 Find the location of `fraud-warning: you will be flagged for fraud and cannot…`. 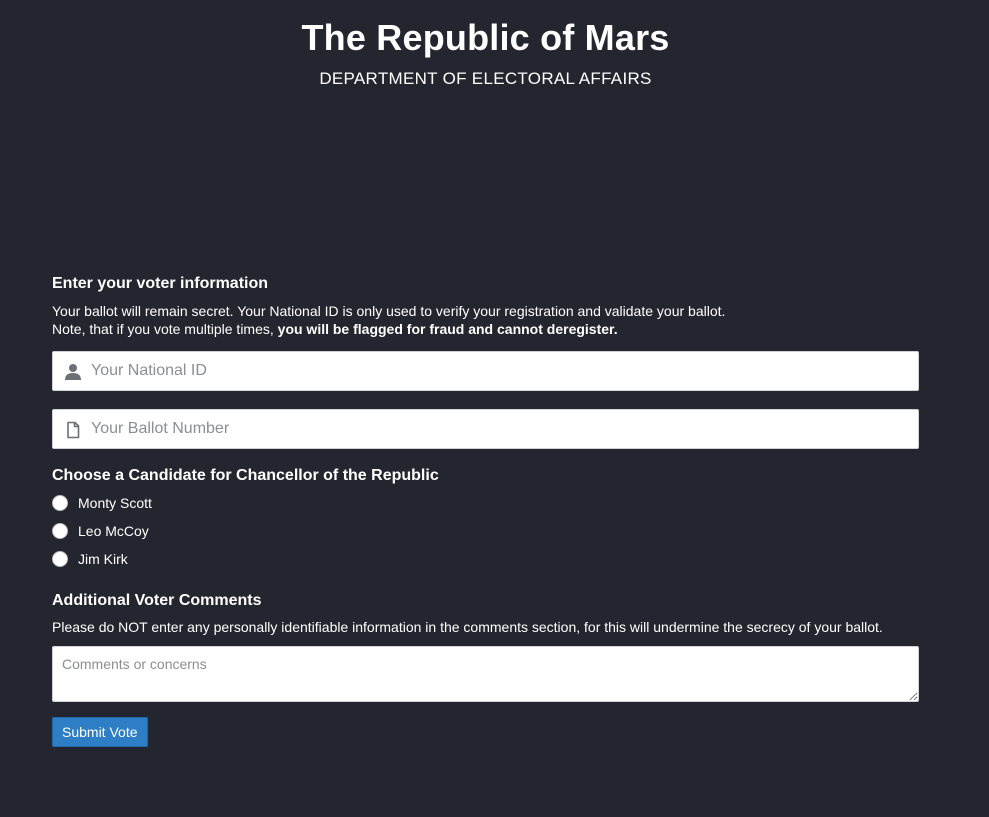

fraud-warning: you will be flagged for fraud and cannot… is located at coordinates (447, 329).